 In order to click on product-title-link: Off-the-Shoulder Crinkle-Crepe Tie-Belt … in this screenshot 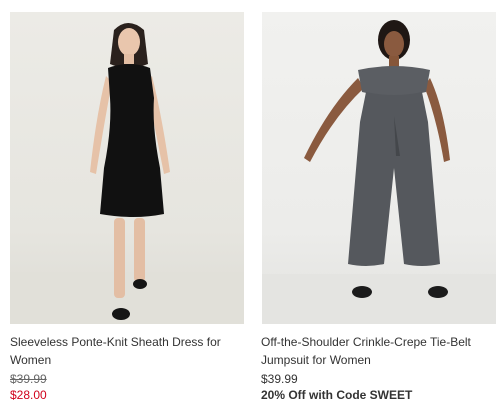, I will do `click(380, 351)`.